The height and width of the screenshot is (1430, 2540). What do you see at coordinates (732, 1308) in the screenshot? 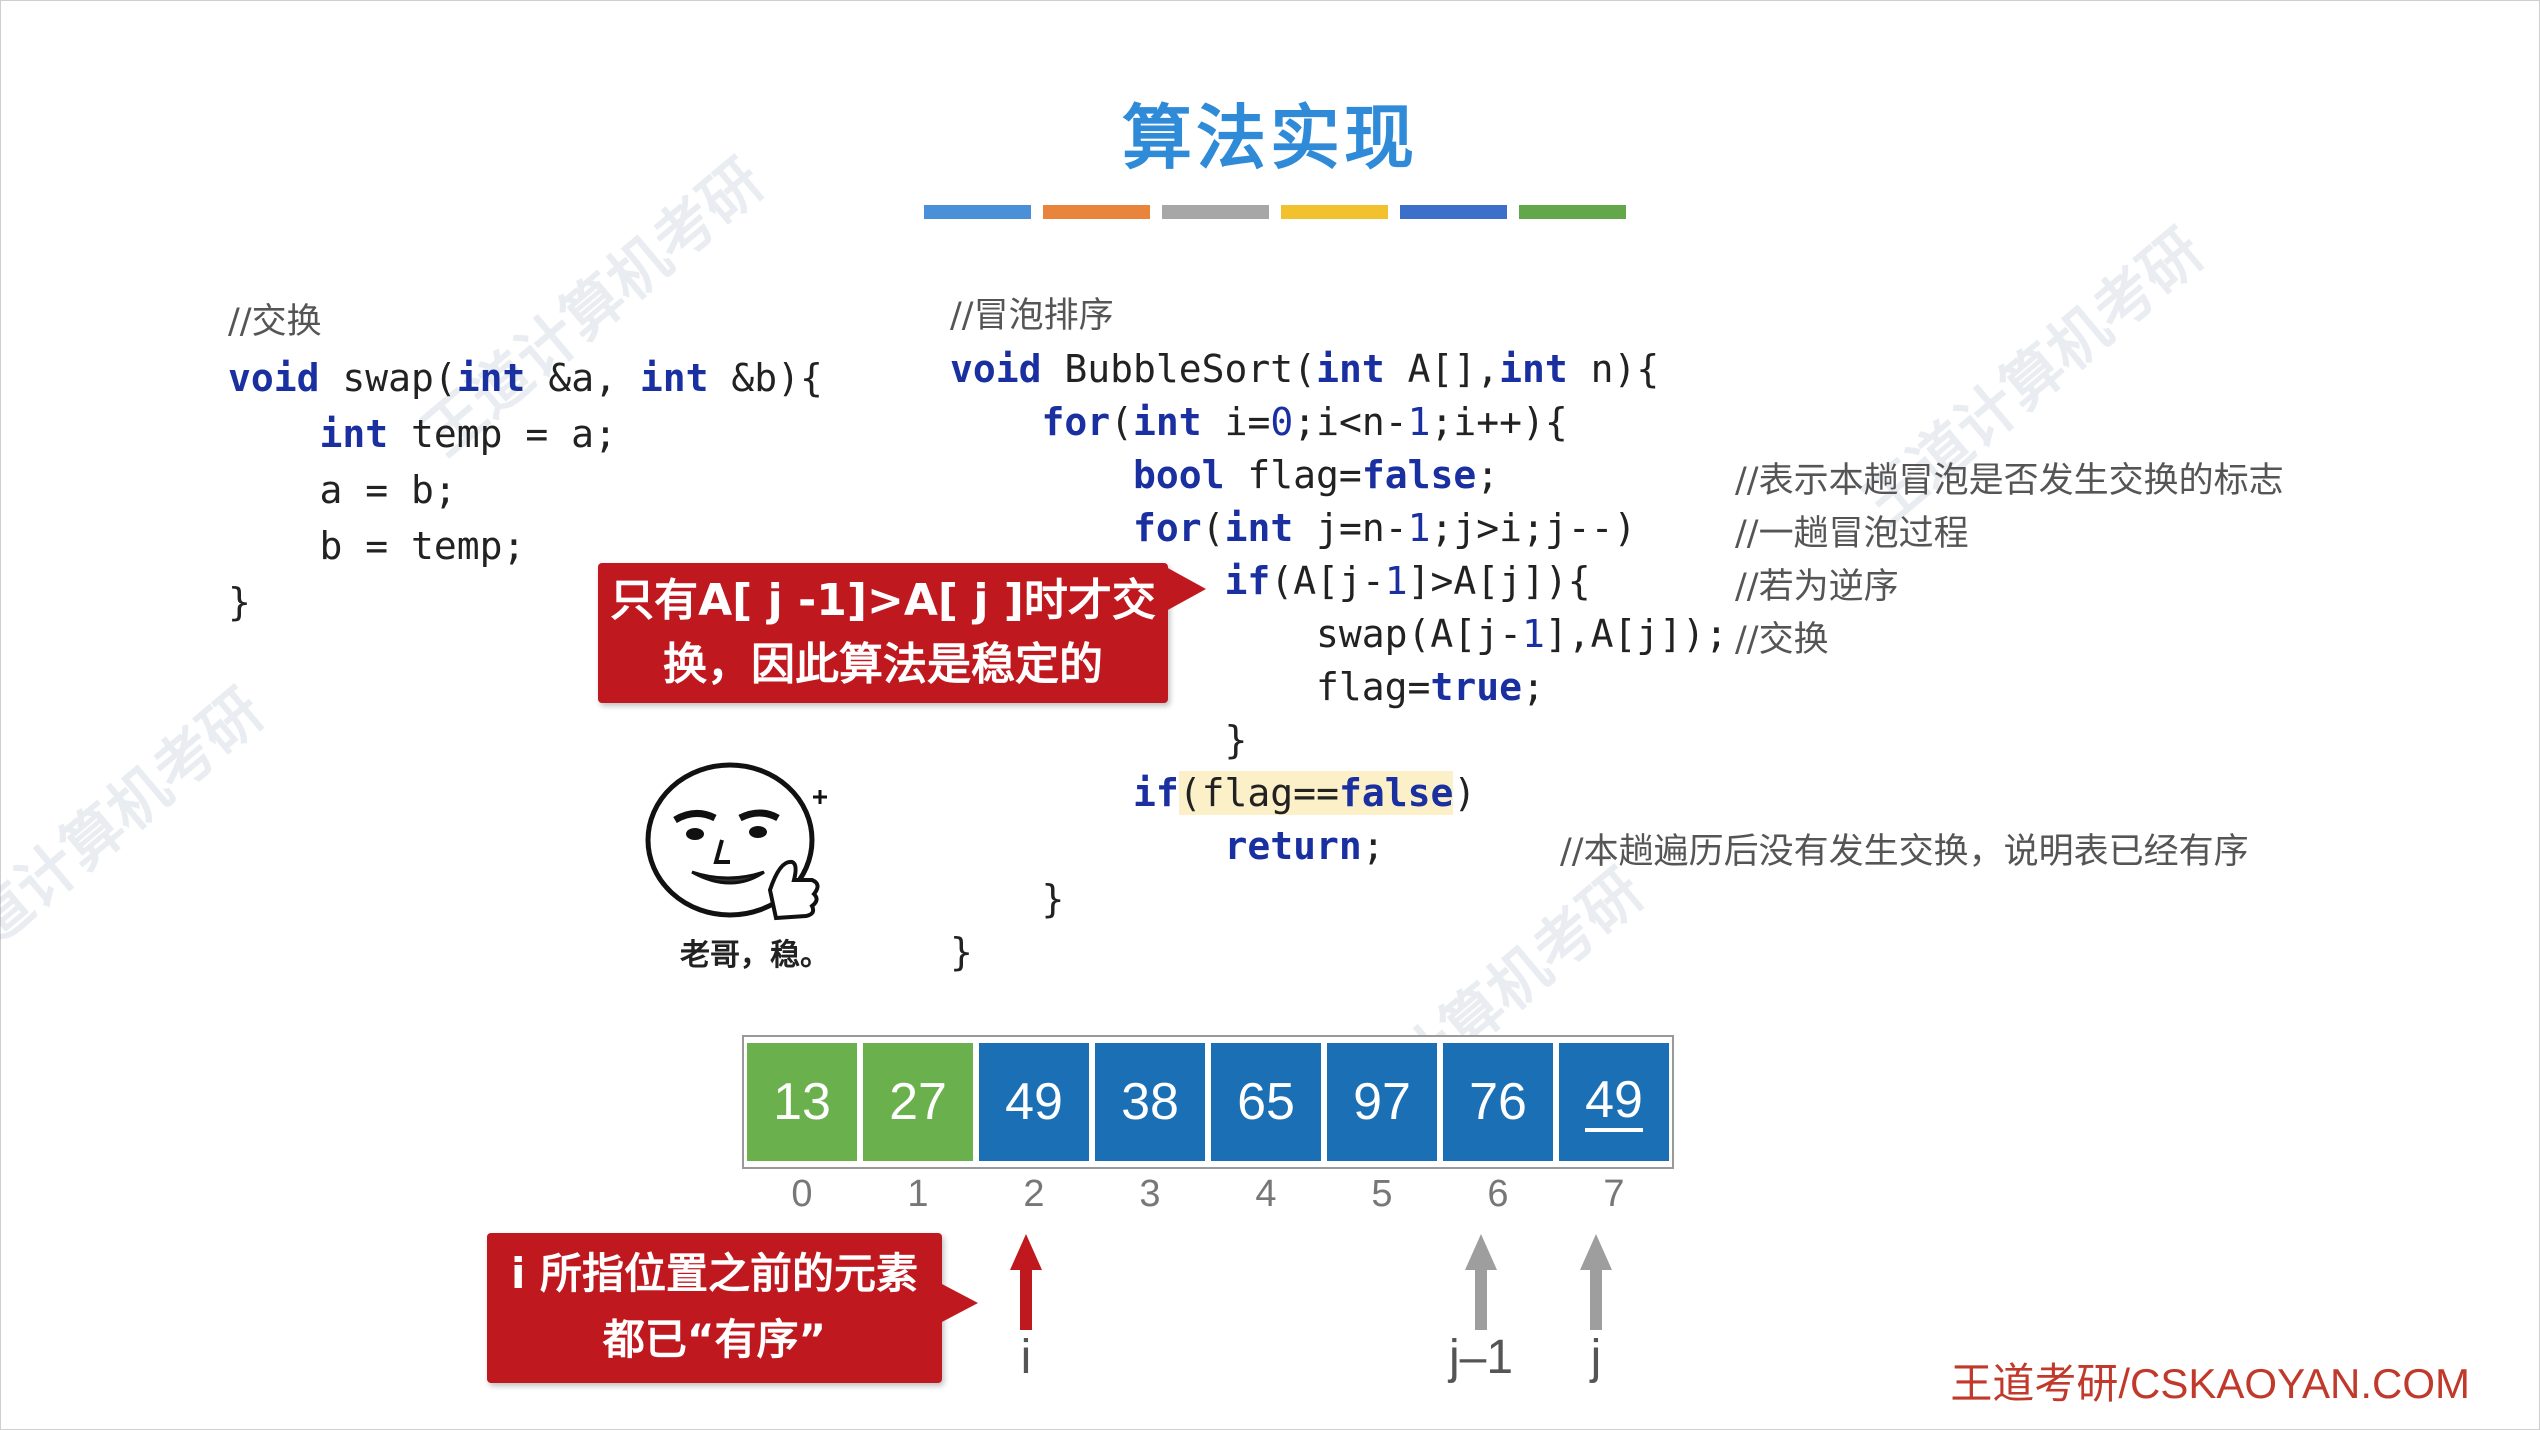
I see `callout-sorted: i 所指位置之前的元素 都已“有序”` at bounding box center [732, 1308].